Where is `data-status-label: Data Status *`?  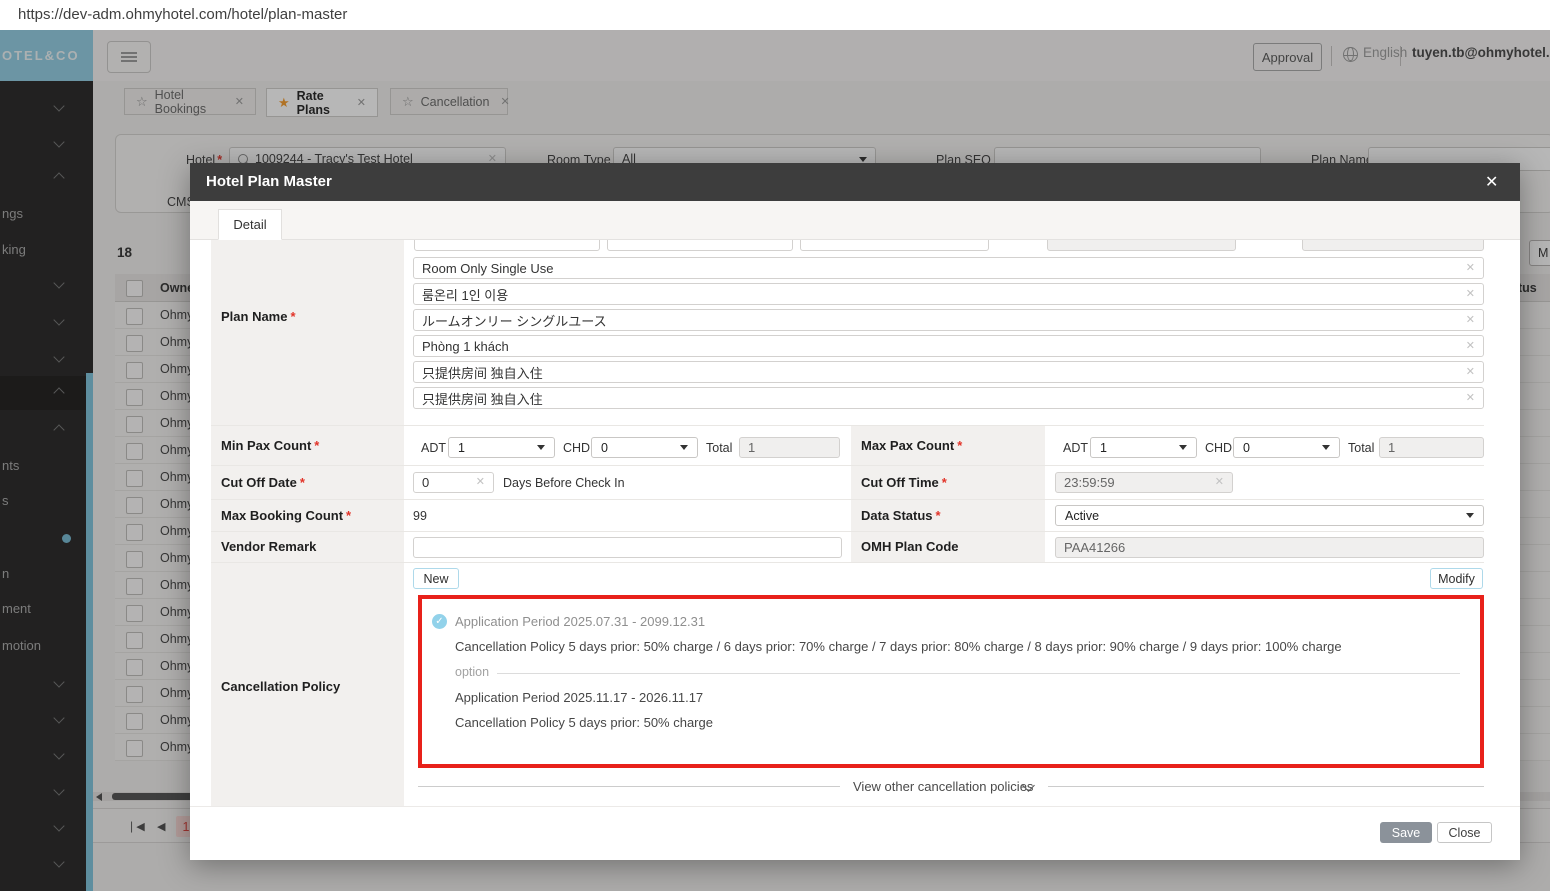
data-status-label: Data Status * is located at coordinates (901, 515).